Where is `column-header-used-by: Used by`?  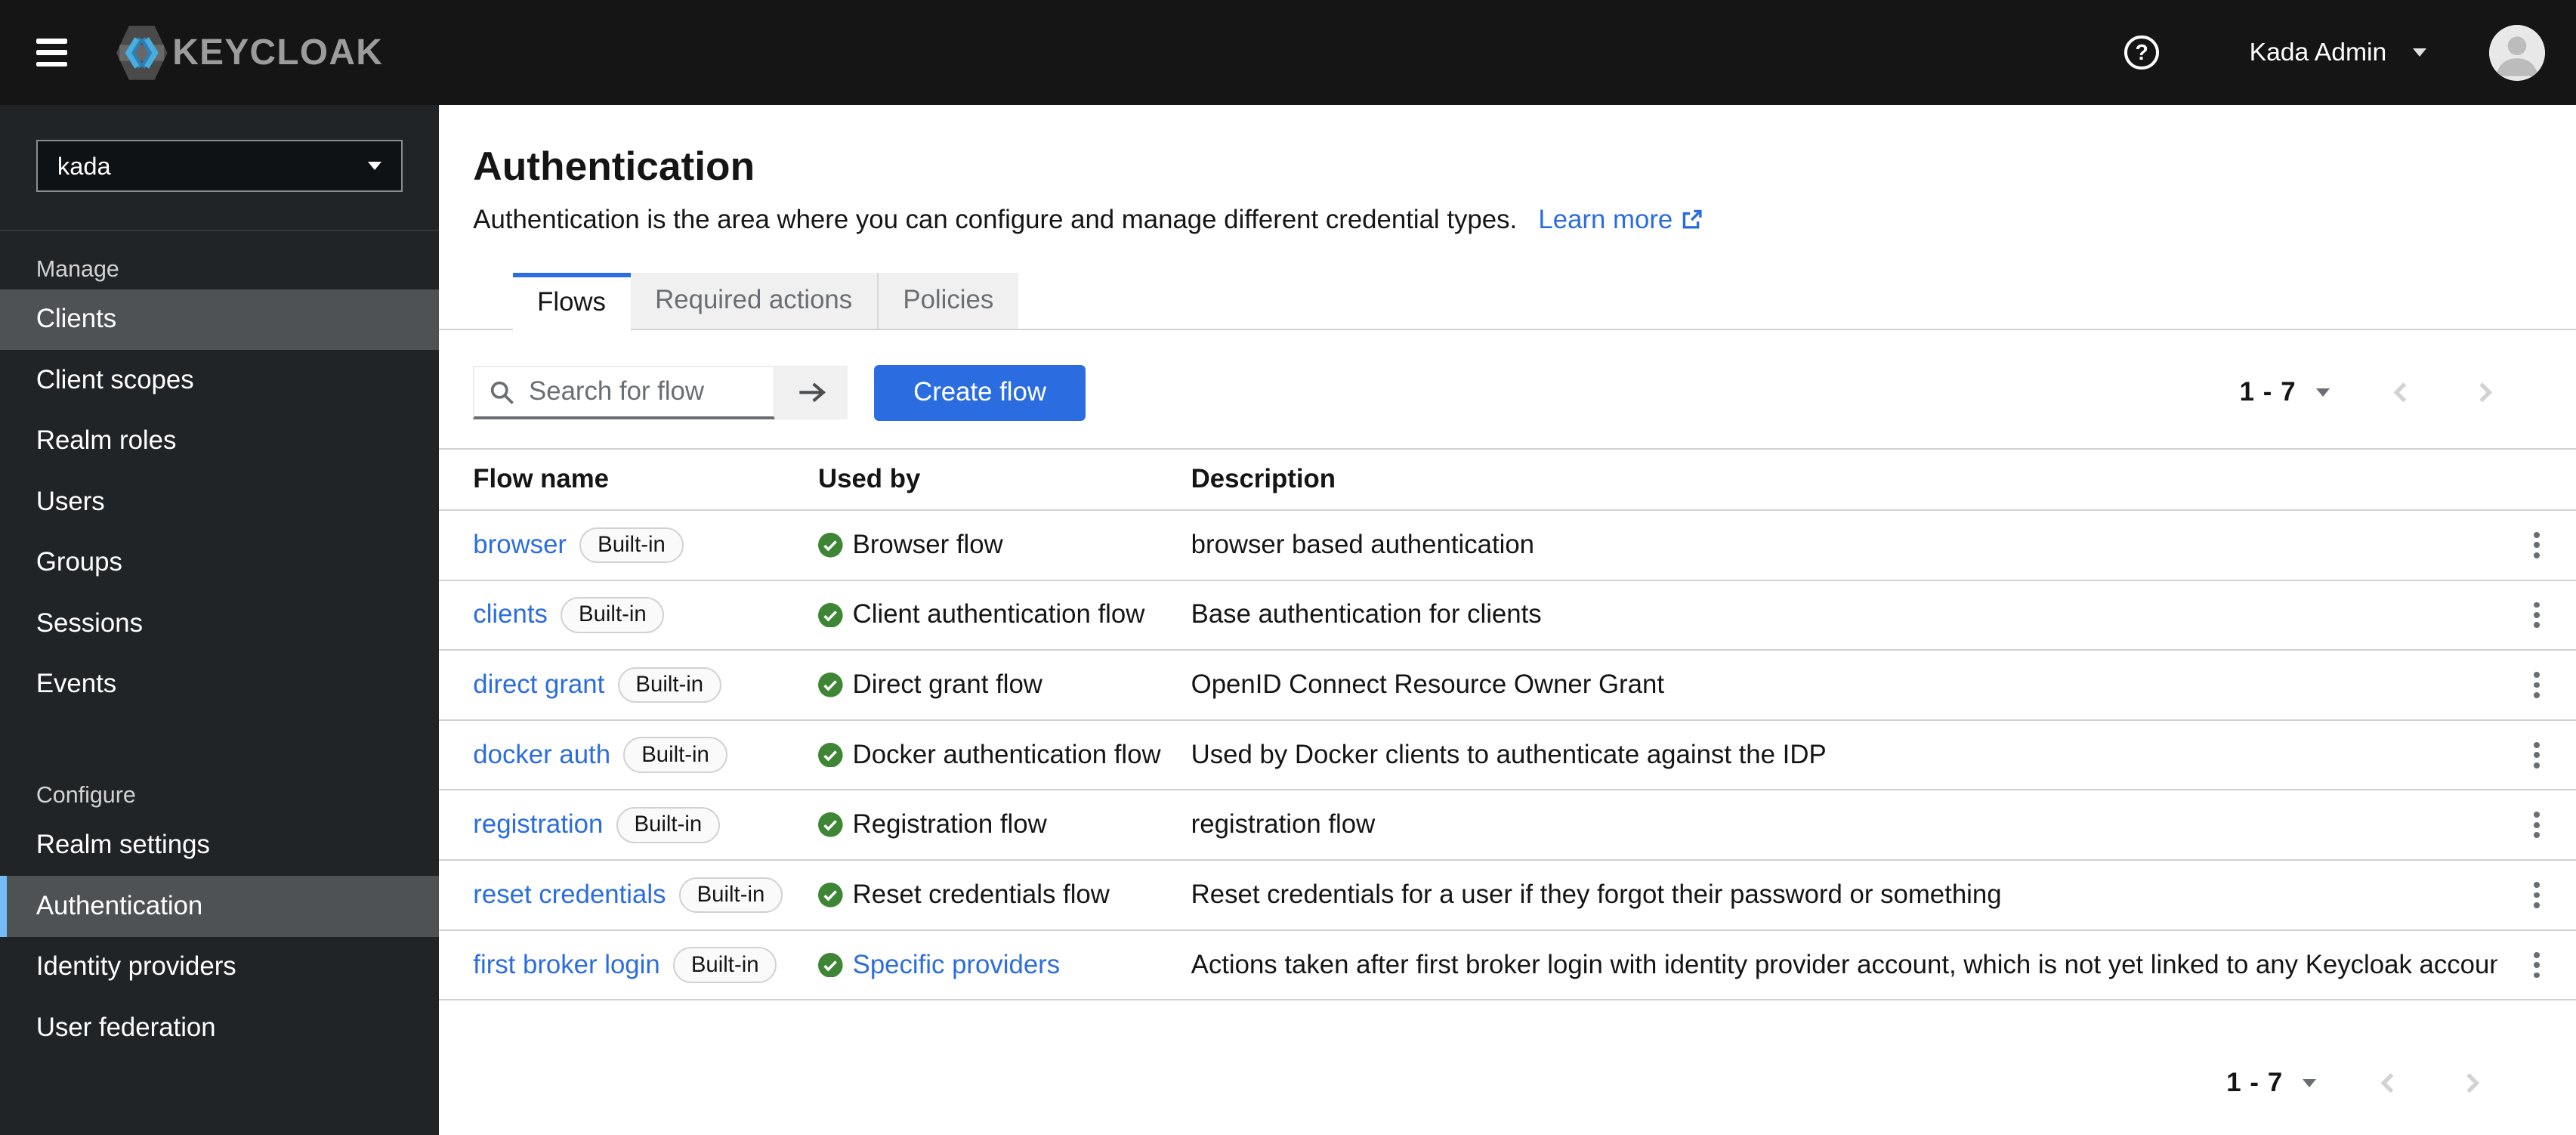
column-header-used-by: Used by is located at coordinates (869, 479).